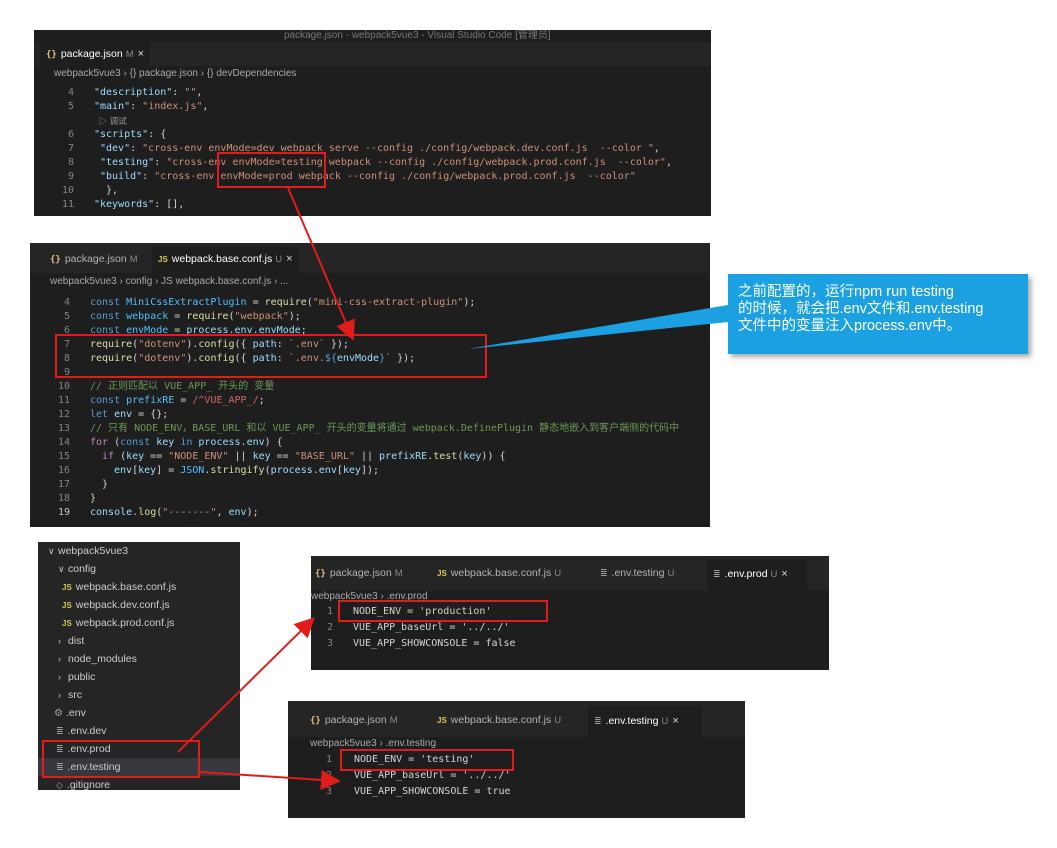 This screenshot has height=848, width=1057. I want to click on callout-pointer, so click(598, 327).